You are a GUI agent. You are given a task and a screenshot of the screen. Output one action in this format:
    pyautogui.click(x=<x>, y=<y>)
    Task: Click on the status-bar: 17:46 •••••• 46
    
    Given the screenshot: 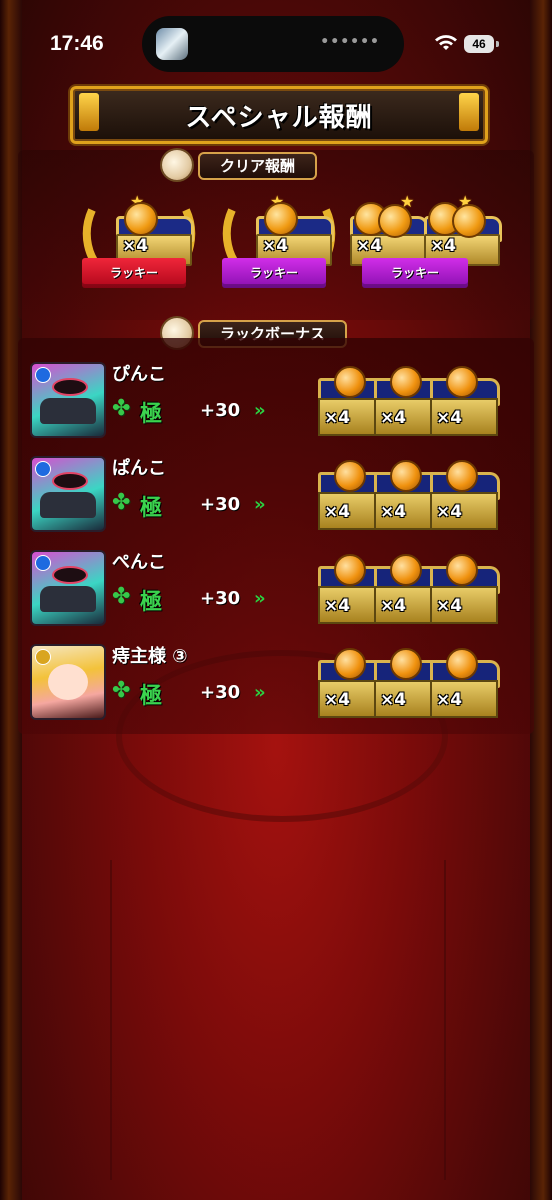 What is the action you would take?
    pyautogui.click(x=276, y=40)
    